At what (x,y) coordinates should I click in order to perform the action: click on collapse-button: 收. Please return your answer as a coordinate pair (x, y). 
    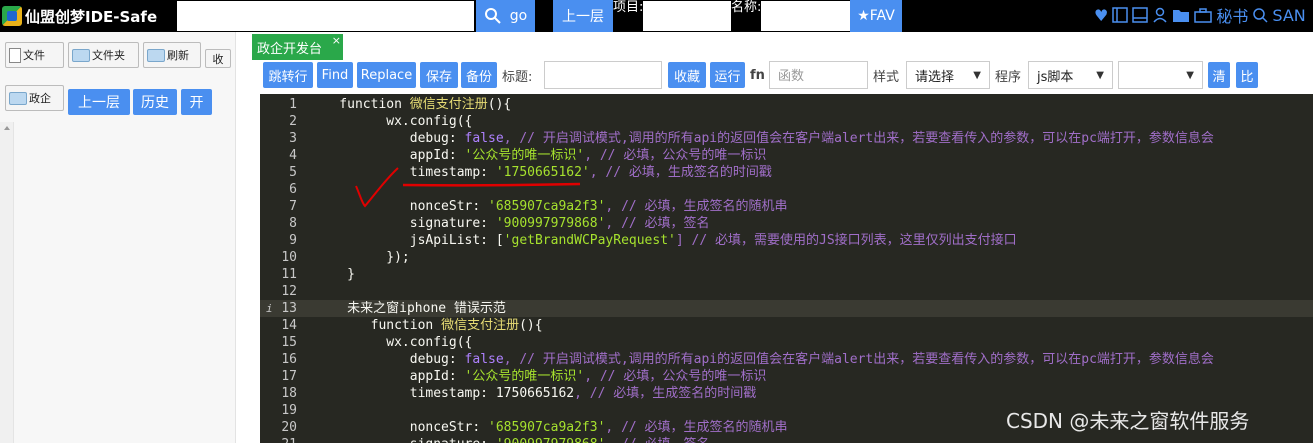
    Looking at the image, I should click on (218, 58).